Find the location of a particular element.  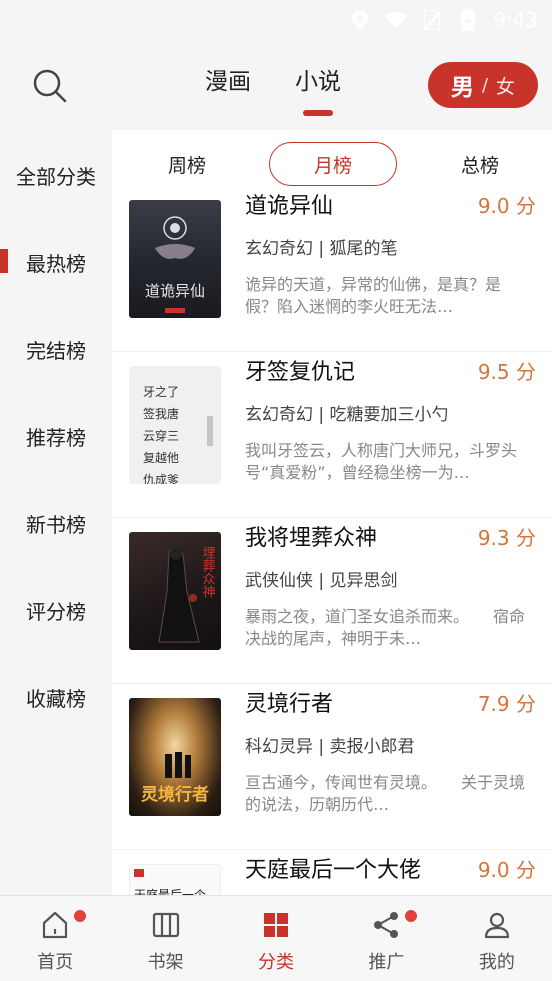

nav-category-label: 分类 is located at coordinates (276, 962).